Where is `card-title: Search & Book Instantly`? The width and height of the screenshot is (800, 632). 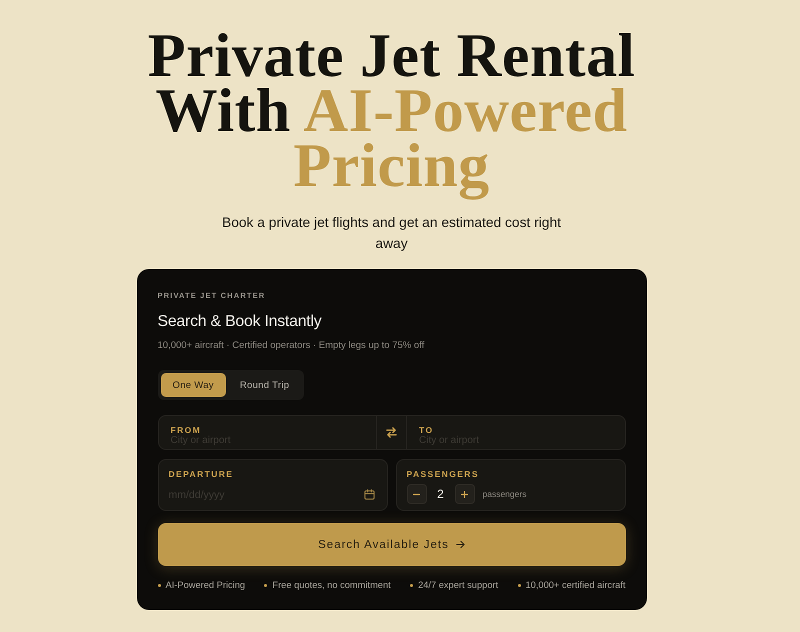 card-title: Search & Book Instantly is located at coordinates (240, 322).